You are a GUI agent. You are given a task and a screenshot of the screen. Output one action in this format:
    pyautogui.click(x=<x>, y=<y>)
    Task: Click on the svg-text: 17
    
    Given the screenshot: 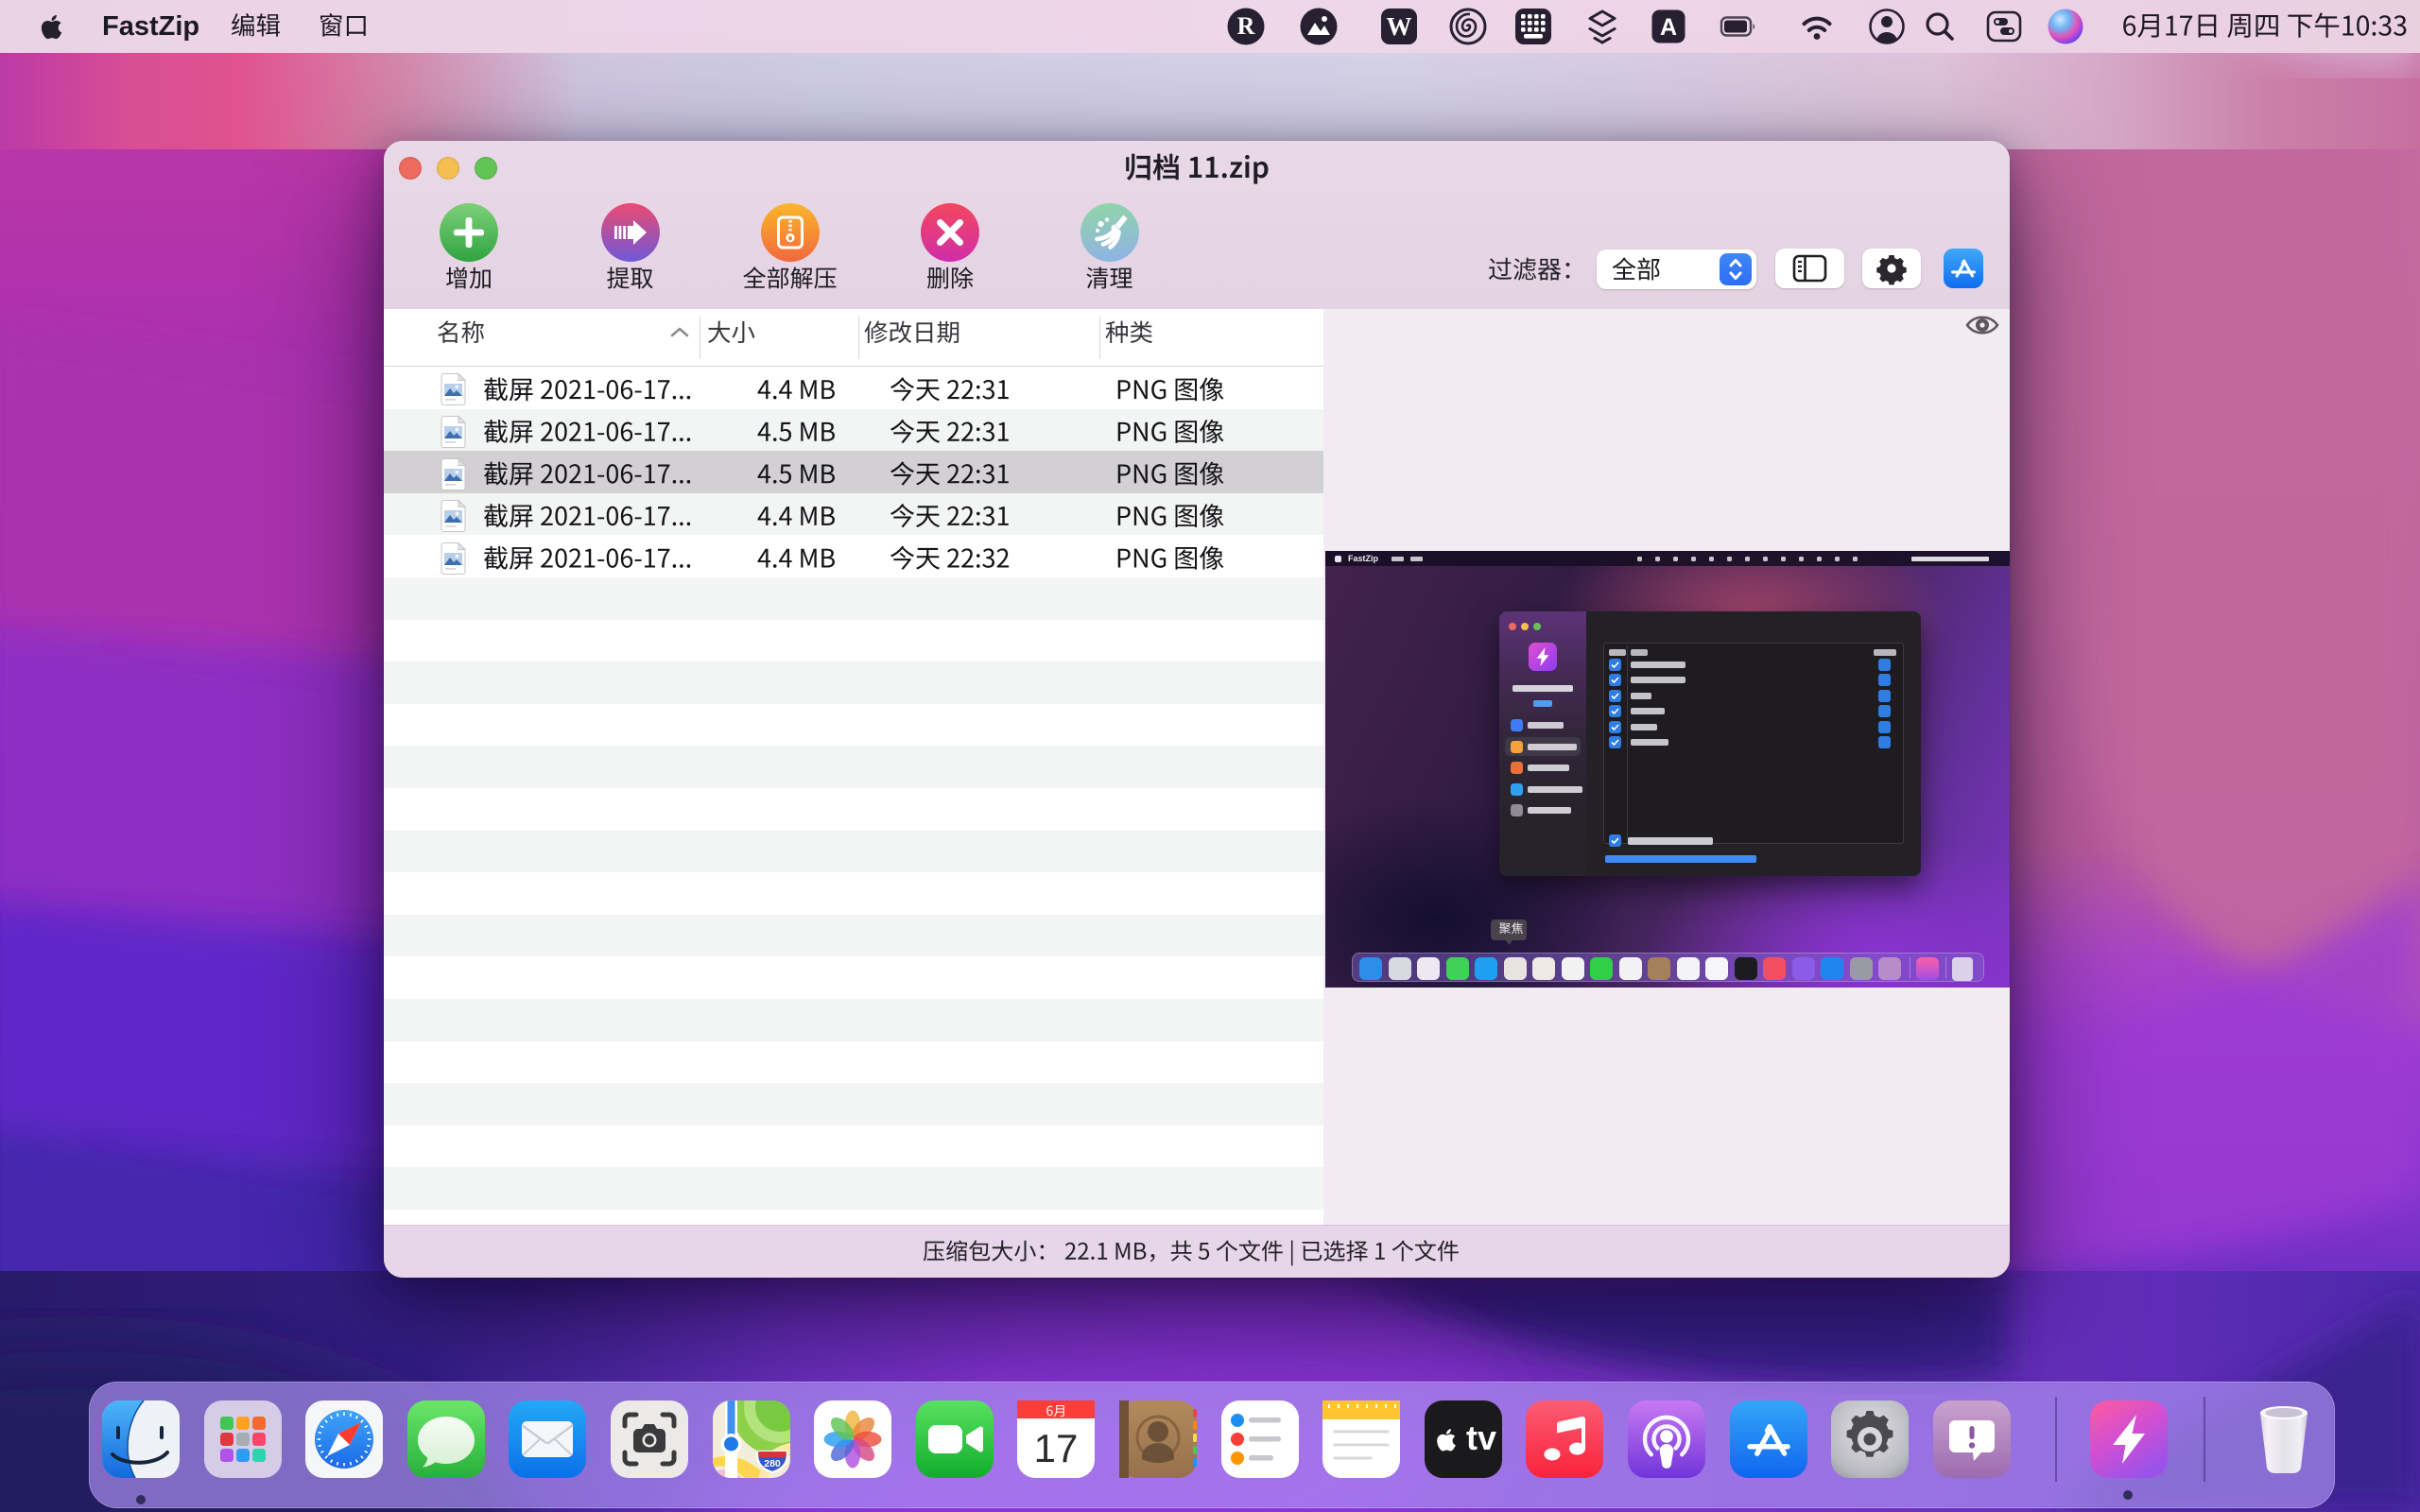 What is the action you would take?
    pyautogui.click(x=1056, y=1448)
    